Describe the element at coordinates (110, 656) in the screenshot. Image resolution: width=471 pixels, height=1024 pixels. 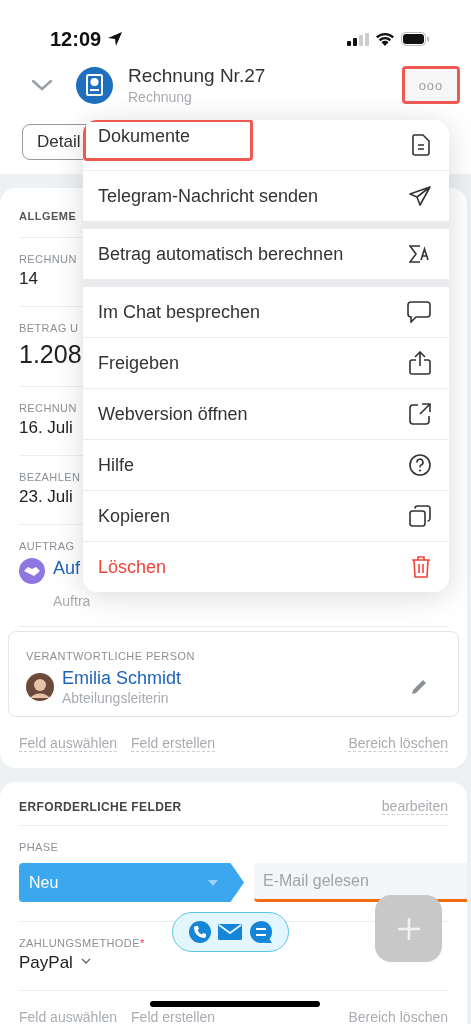
I see `field-label: VERANTWORTLICHE PERSON` at that location.